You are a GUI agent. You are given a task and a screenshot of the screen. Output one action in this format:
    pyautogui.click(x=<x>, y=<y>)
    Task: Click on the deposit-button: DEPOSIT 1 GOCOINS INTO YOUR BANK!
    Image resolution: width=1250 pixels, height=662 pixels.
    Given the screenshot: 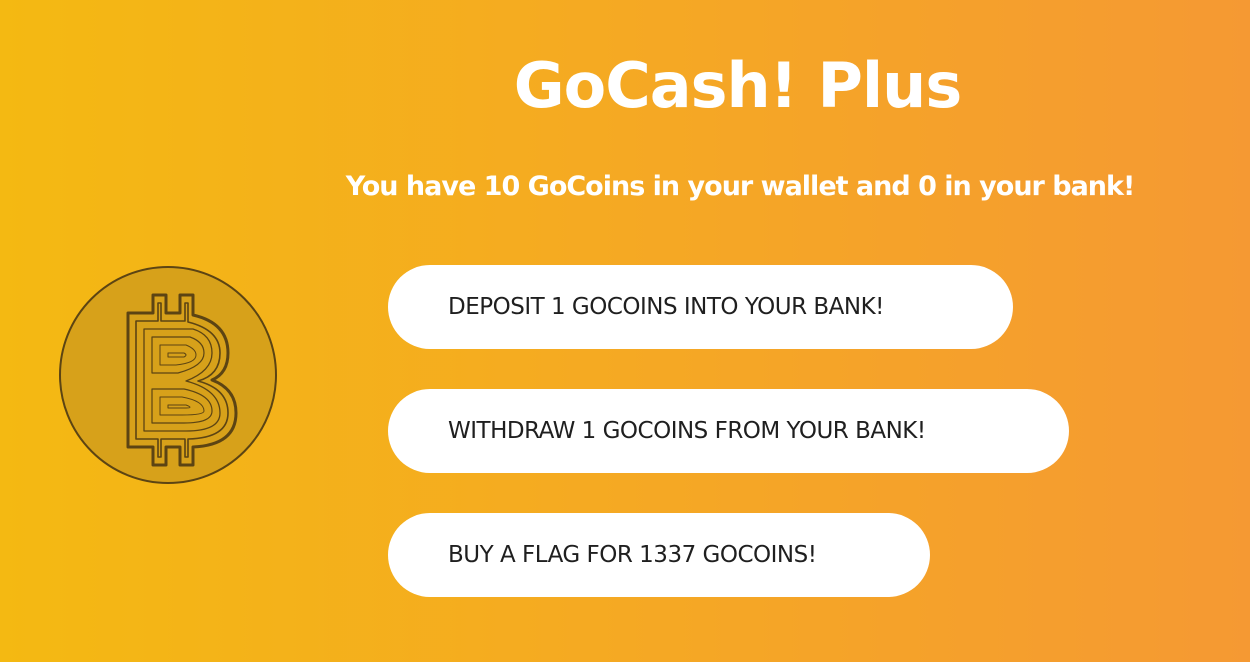 What is the action you would take?
    pyautogui.click(x=700, y=307)
    